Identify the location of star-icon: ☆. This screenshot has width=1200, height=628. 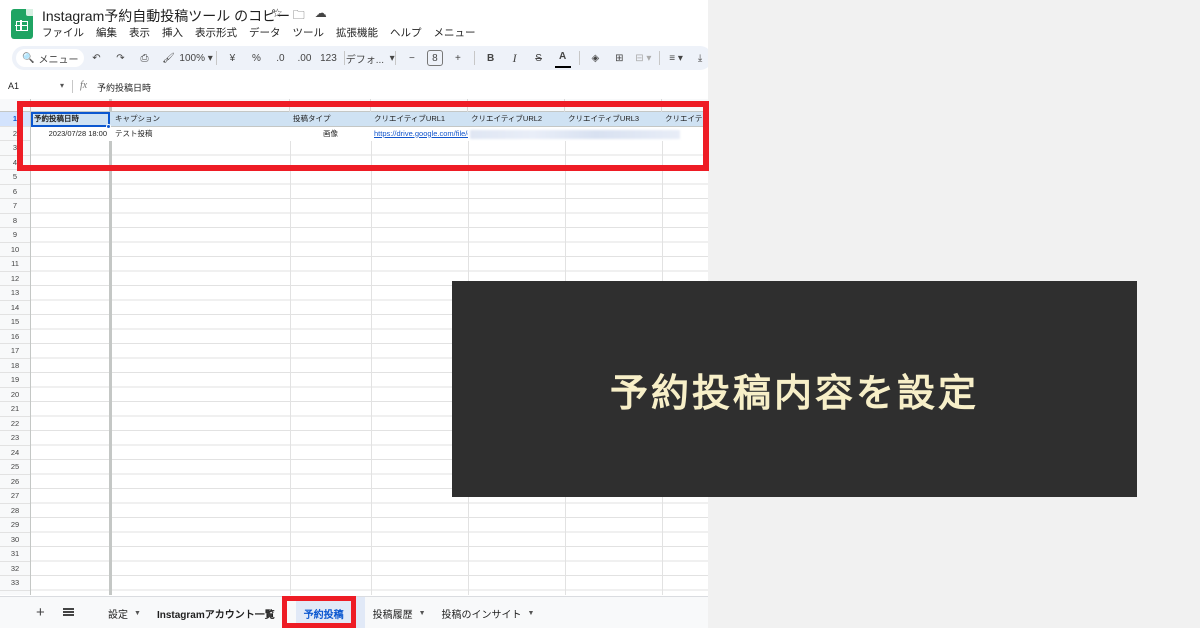
(277, 16).